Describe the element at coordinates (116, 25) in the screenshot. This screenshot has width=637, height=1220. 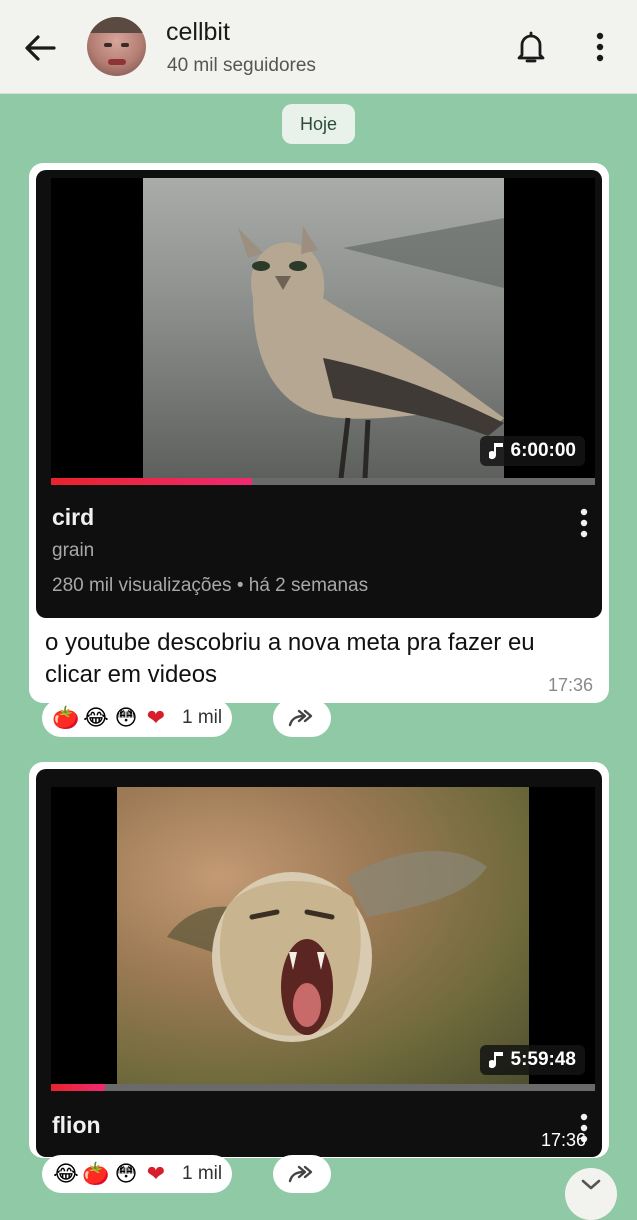
I see `avatar-hair` at that location.